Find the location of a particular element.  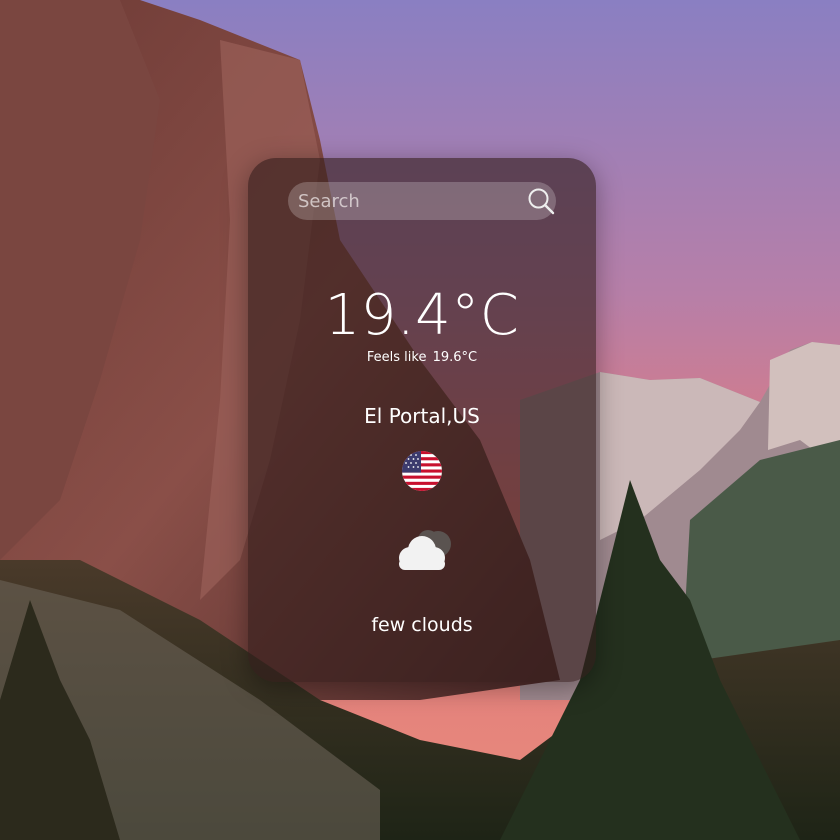

location-name: El Portal,US is located at coordinates (422, 416).